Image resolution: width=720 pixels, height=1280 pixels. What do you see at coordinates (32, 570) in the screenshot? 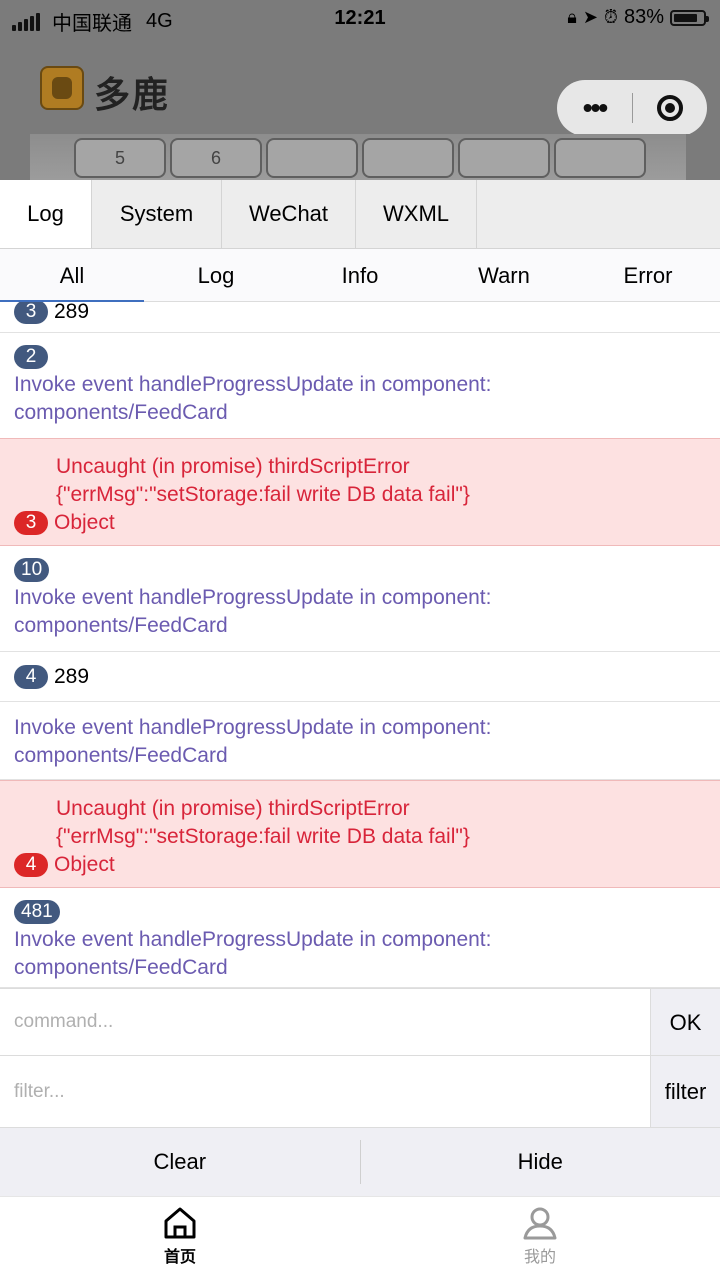
I see `repeat-count-badge: 10` at bounding box center [32, 570].